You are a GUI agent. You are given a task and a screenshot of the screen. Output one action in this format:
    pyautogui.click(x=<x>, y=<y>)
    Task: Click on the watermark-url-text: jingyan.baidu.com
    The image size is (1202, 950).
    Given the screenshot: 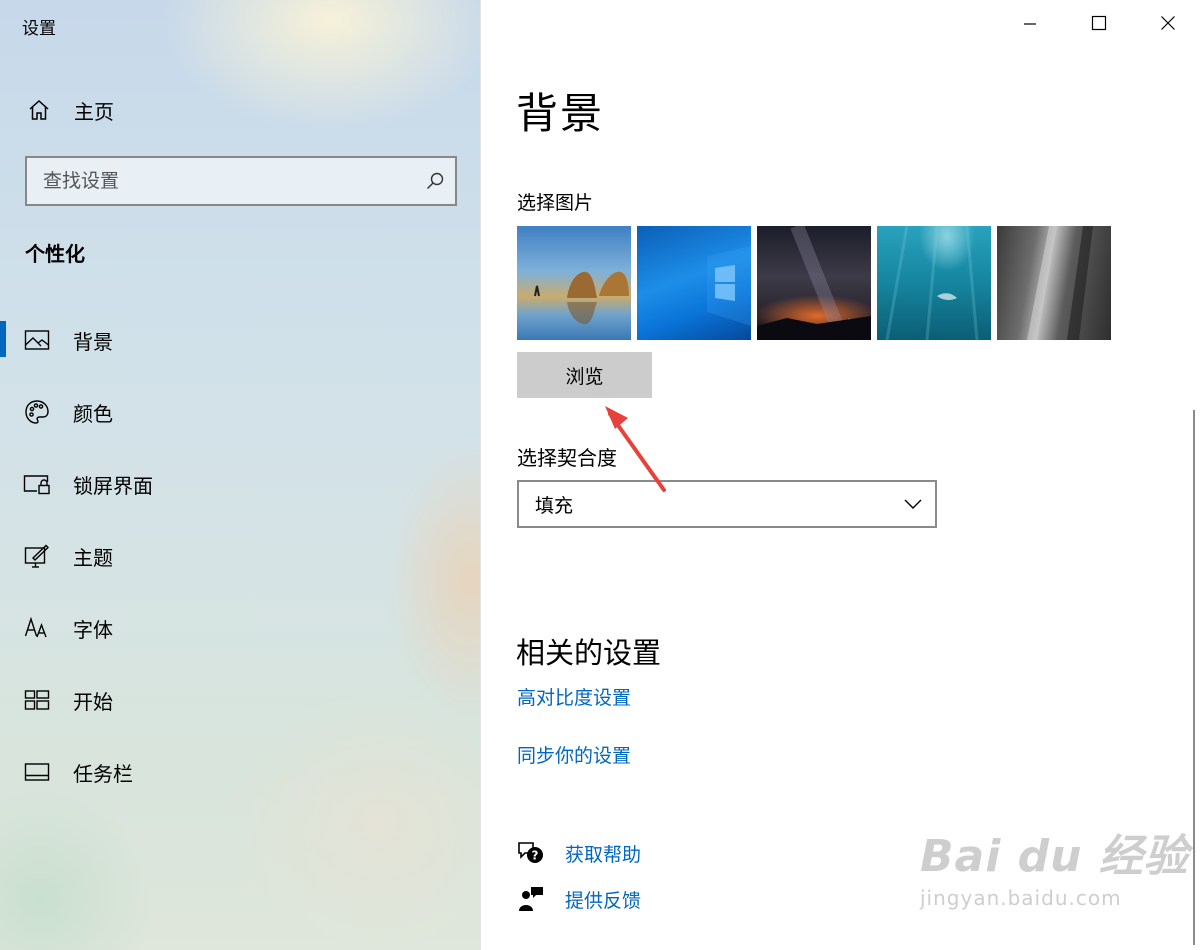 What is the action you would take?
    pyautogui.click(x=1021, y=898)
    